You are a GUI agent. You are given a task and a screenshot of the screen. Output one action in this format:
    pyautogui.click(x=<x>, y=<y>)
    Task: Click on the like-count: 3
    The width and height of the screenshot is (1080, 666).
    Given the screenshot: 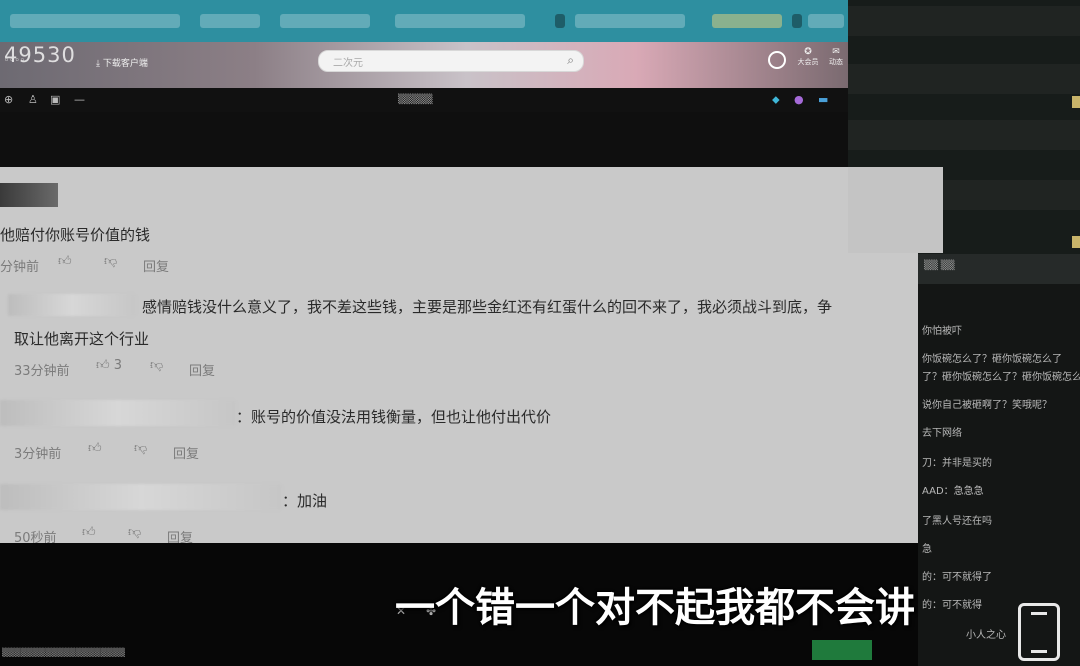 What is the action you would take?
    pyautogui.click(x=118, y=365)
    